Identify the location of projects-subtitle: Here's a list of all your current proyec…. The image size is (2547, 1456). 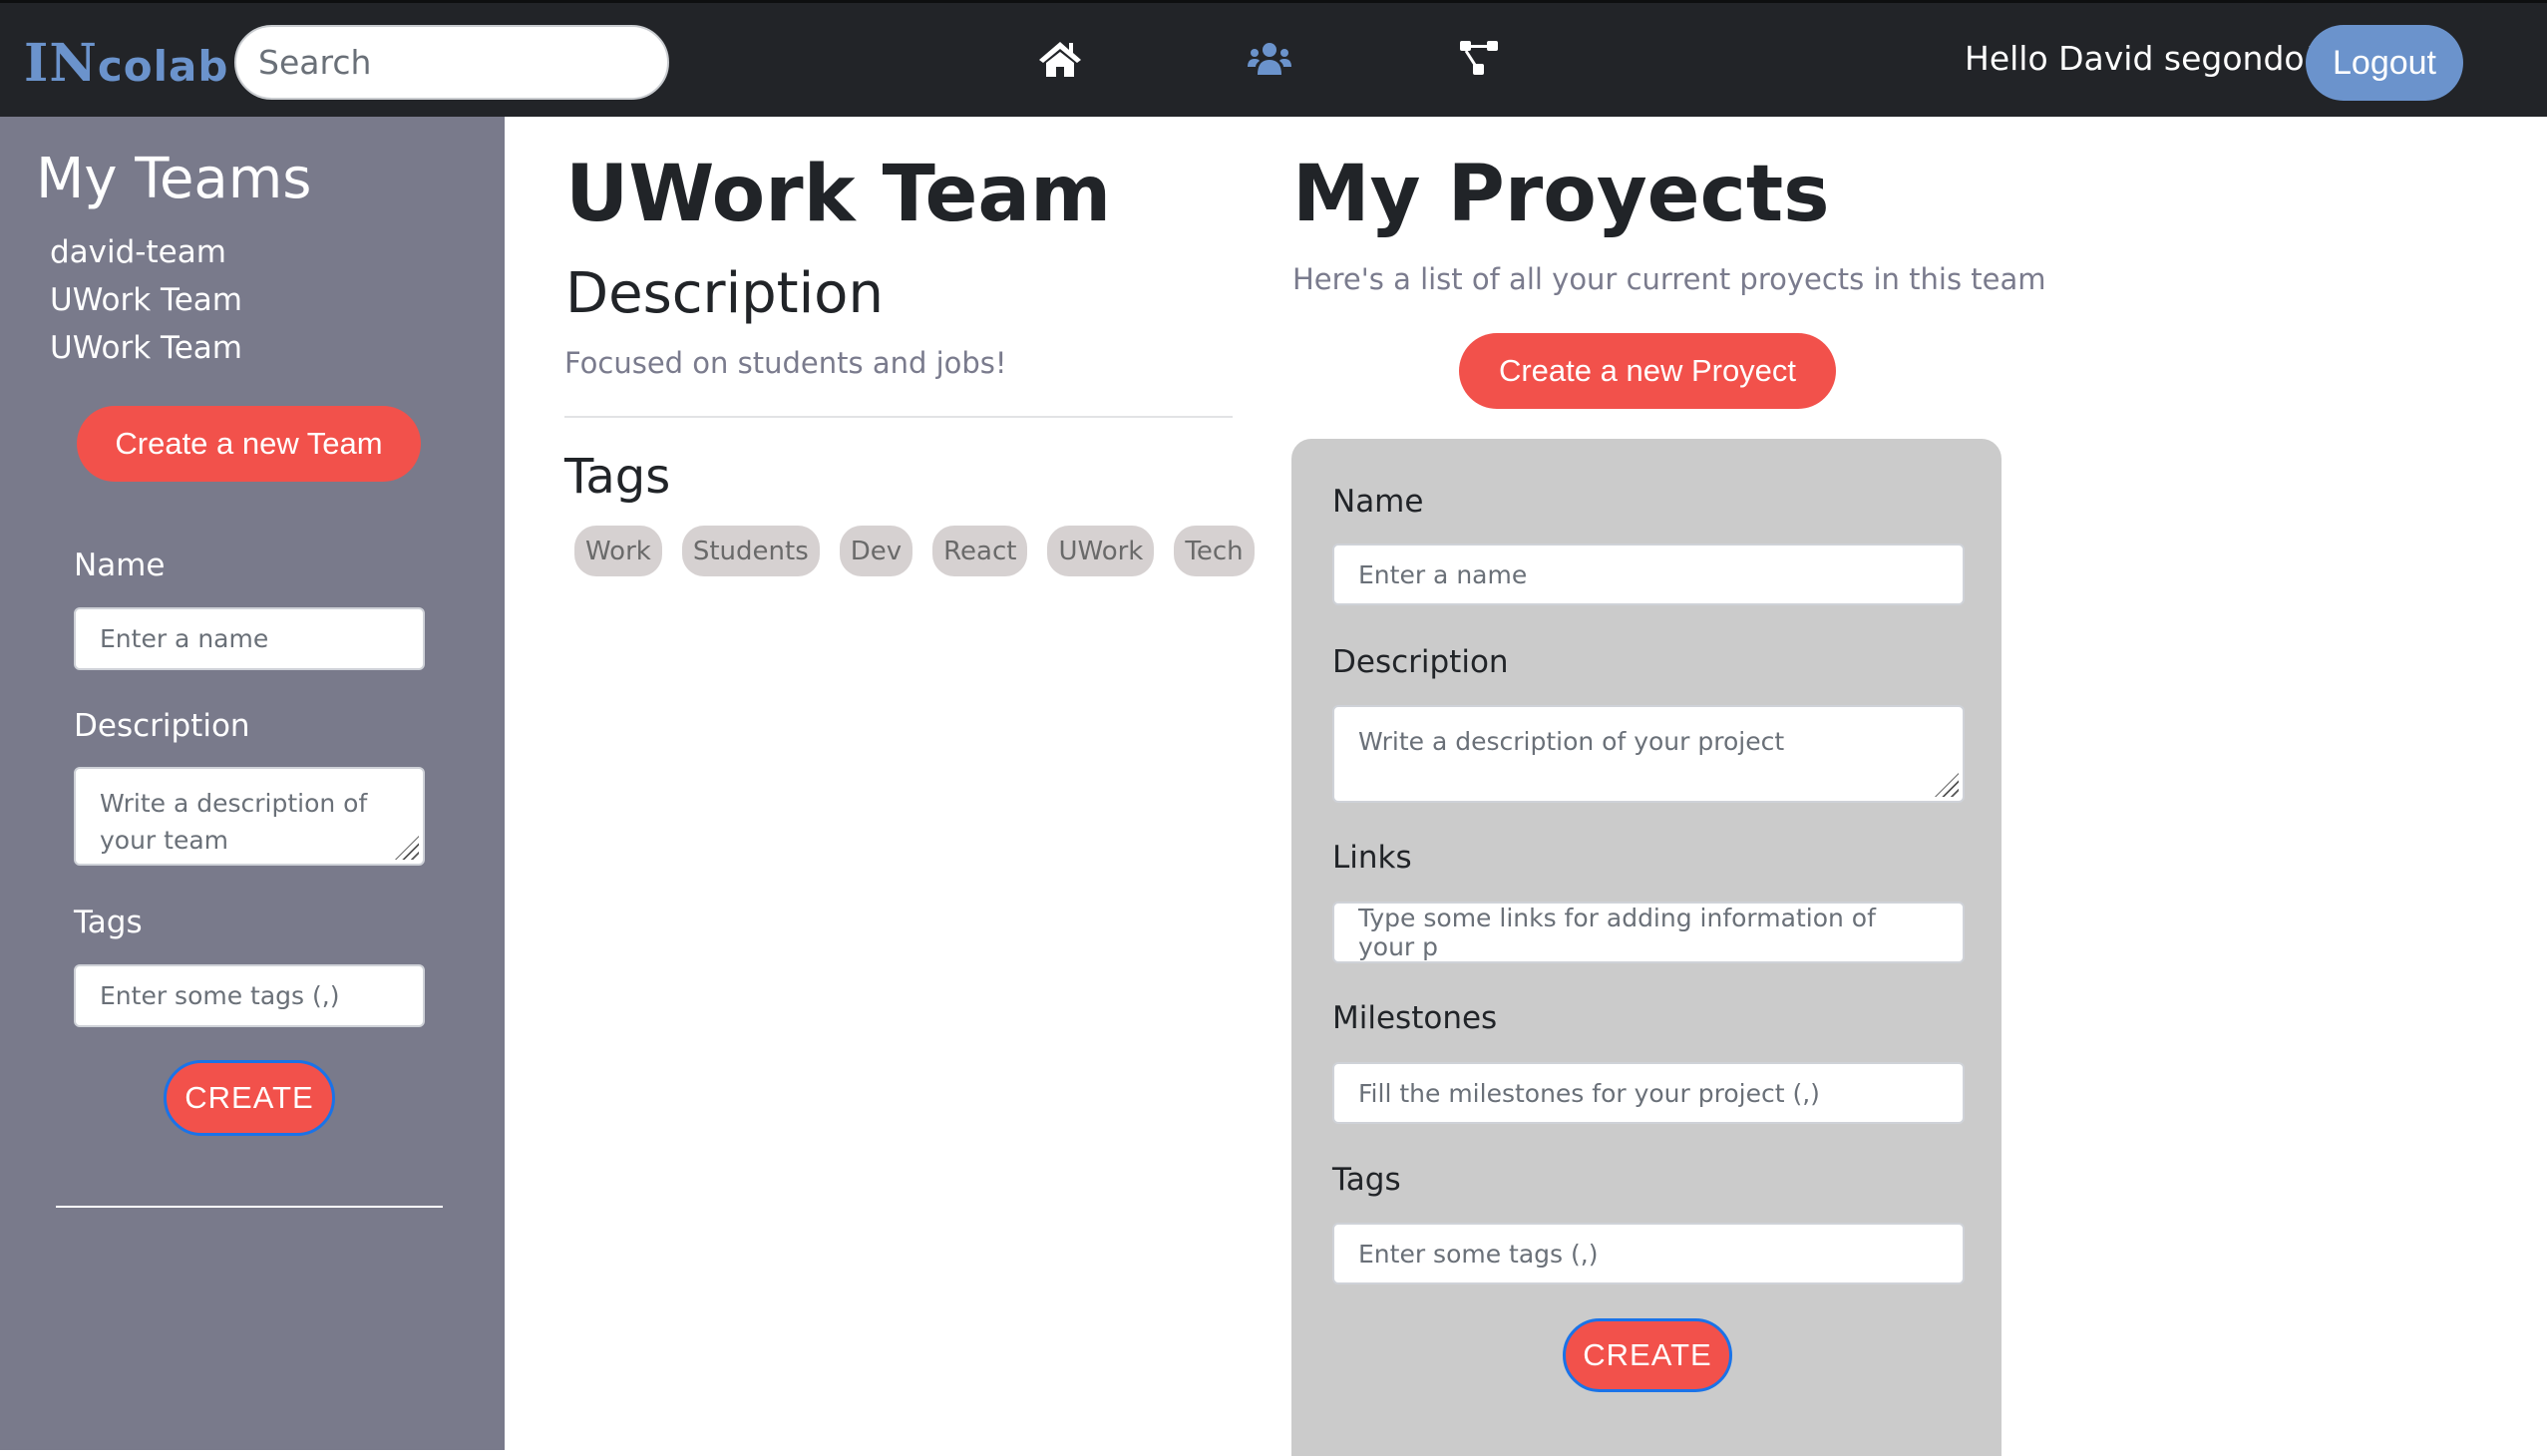
(1669, 279).